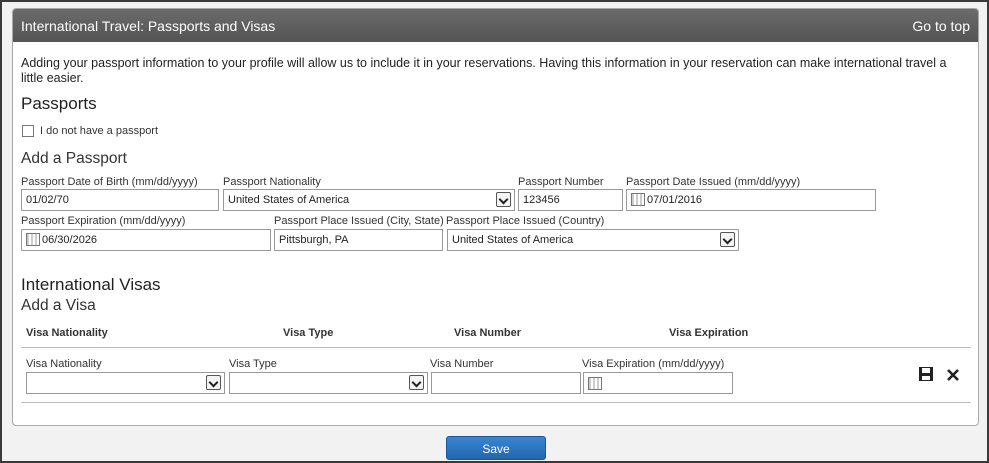 This screenshot has width=989, height=463. Describe the element at coordinates (525, 221) in the screenshot. I see `passport-place-country-label: Passport Place Issued (Country)` at that location.